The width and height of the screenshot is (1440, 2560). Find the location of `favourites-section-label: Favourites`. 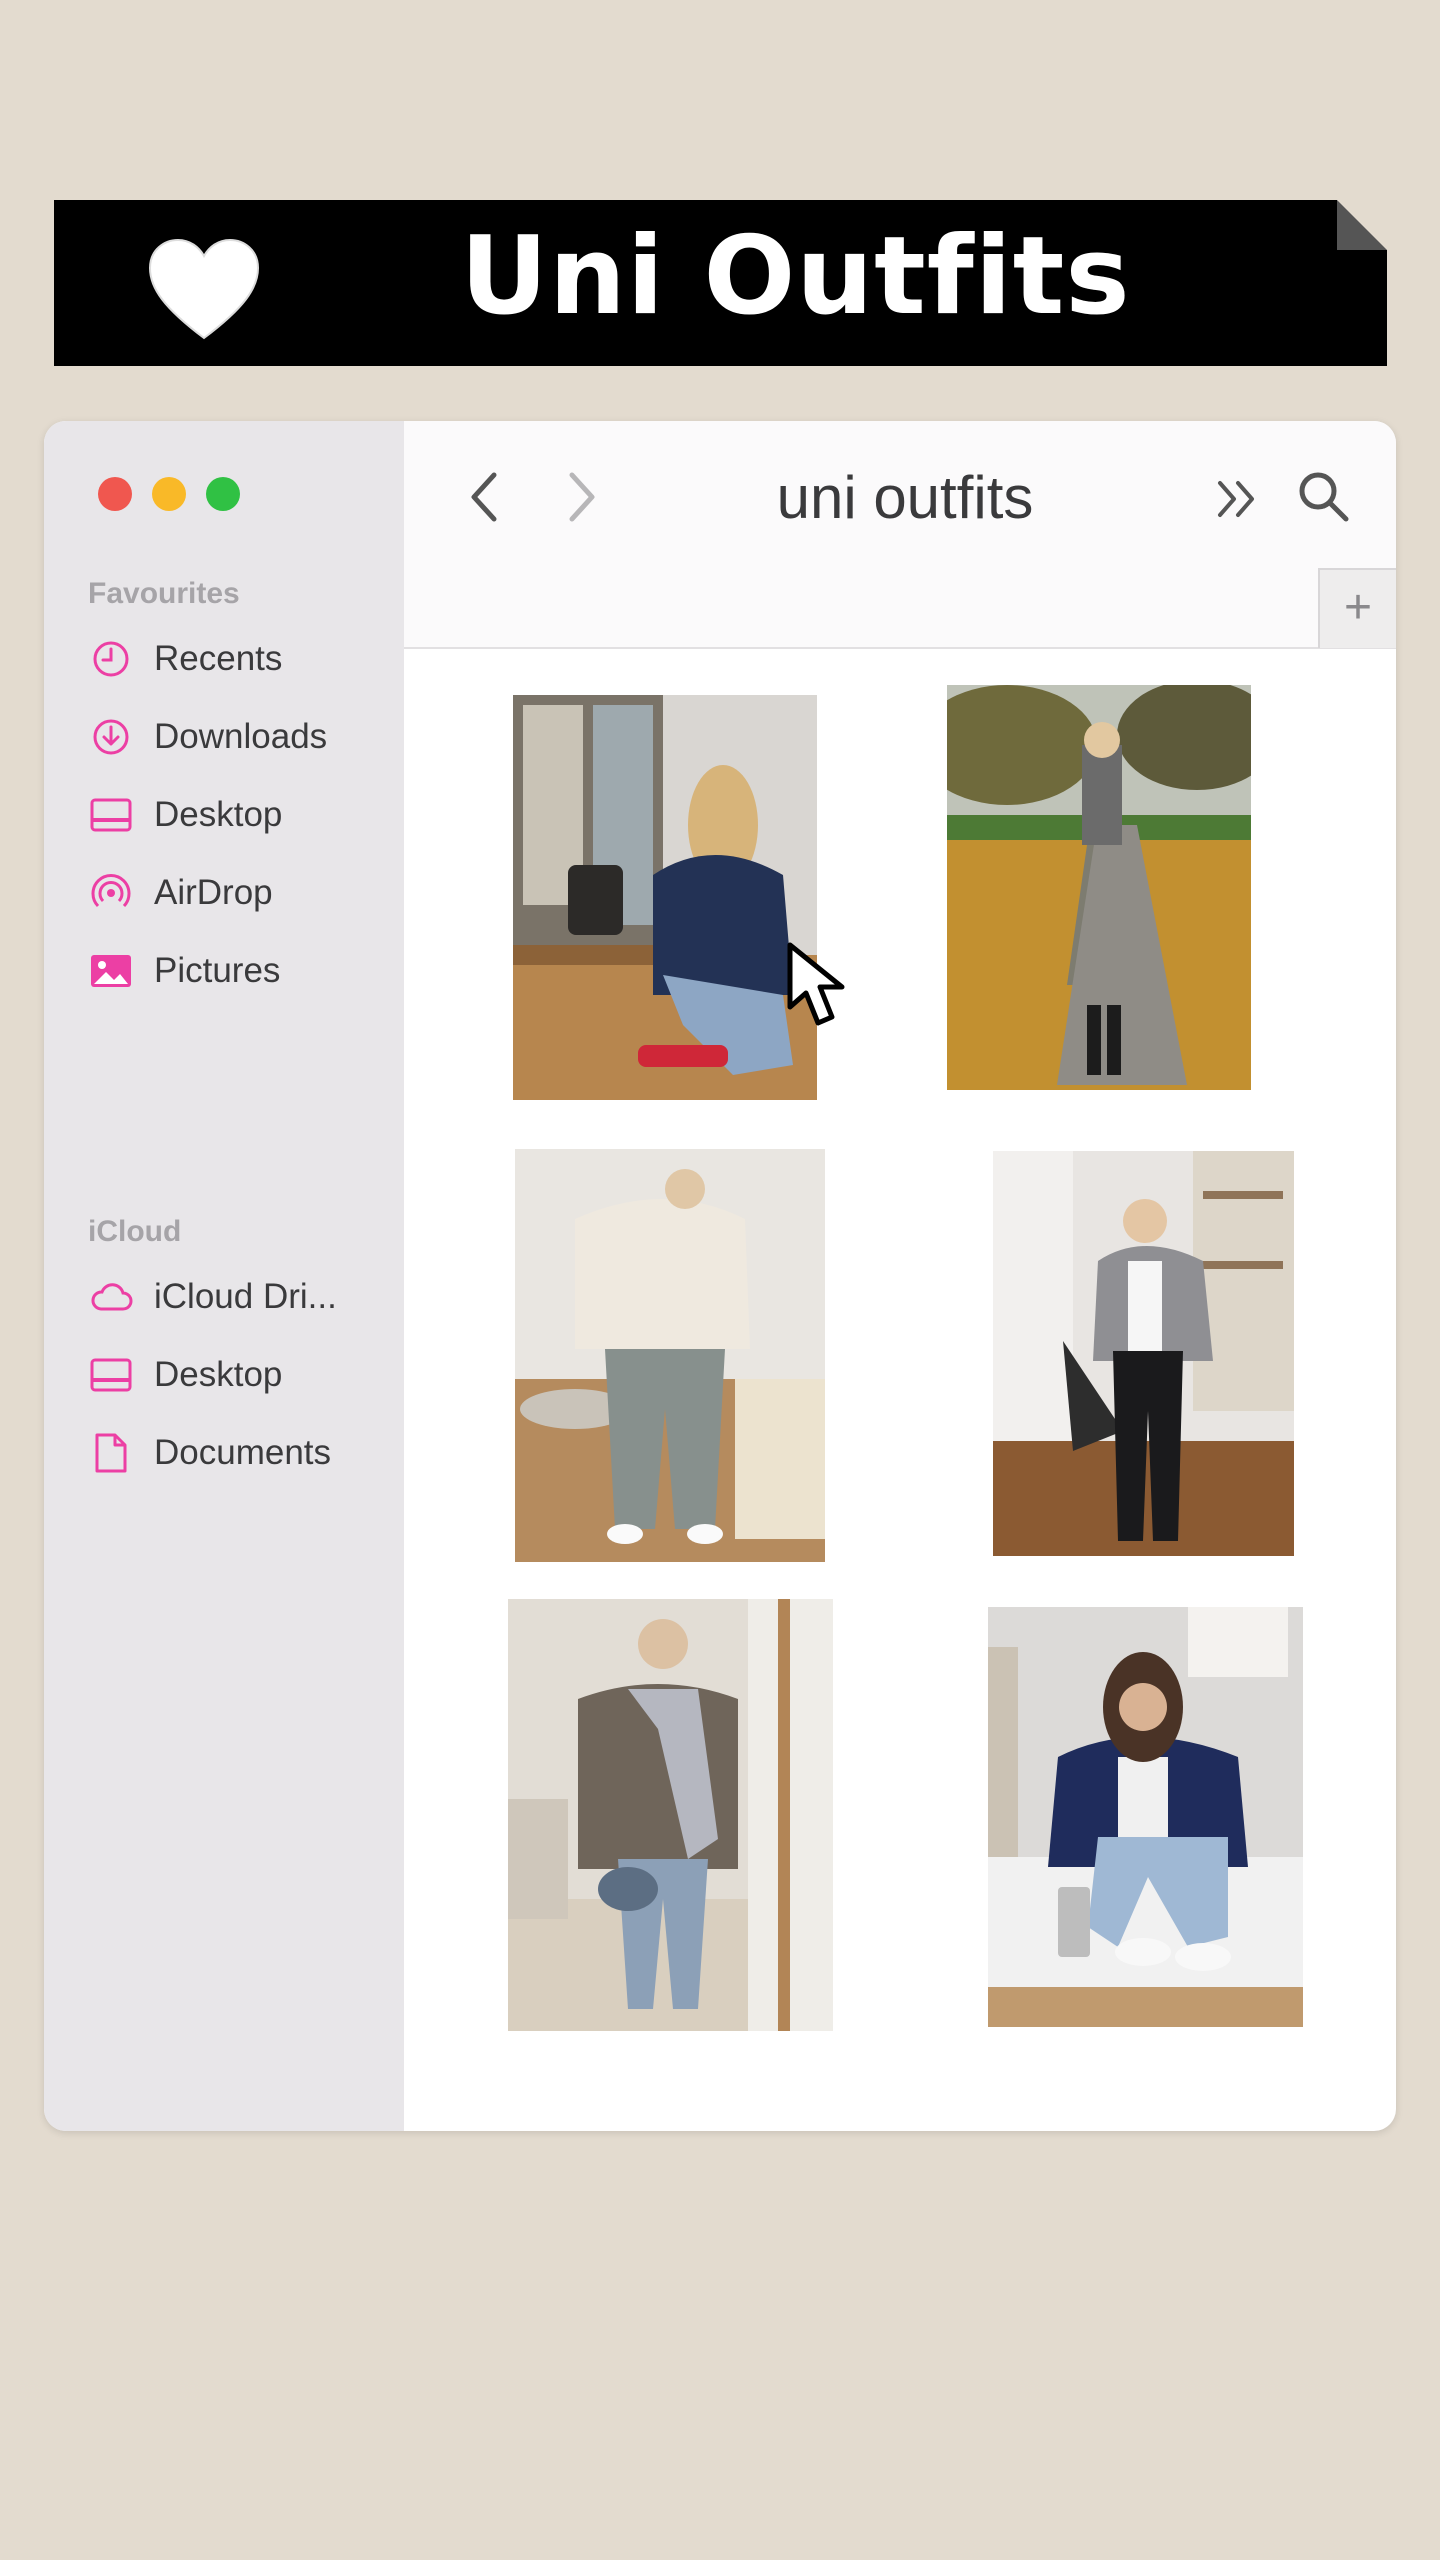

favourites-section-label: Favourites is located at coordinates (164, 593).